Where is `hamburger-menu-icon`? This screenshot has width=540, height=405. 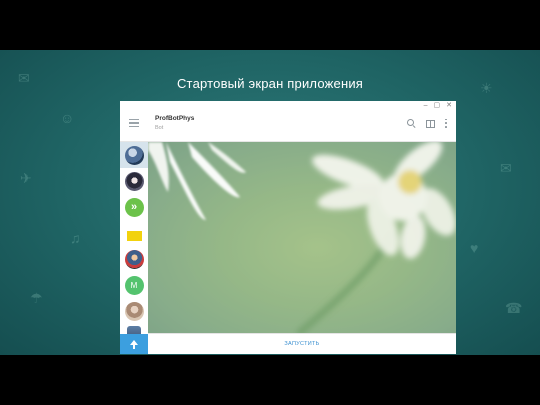
hamburger-menu-icon is located at coordinates (134, 123).